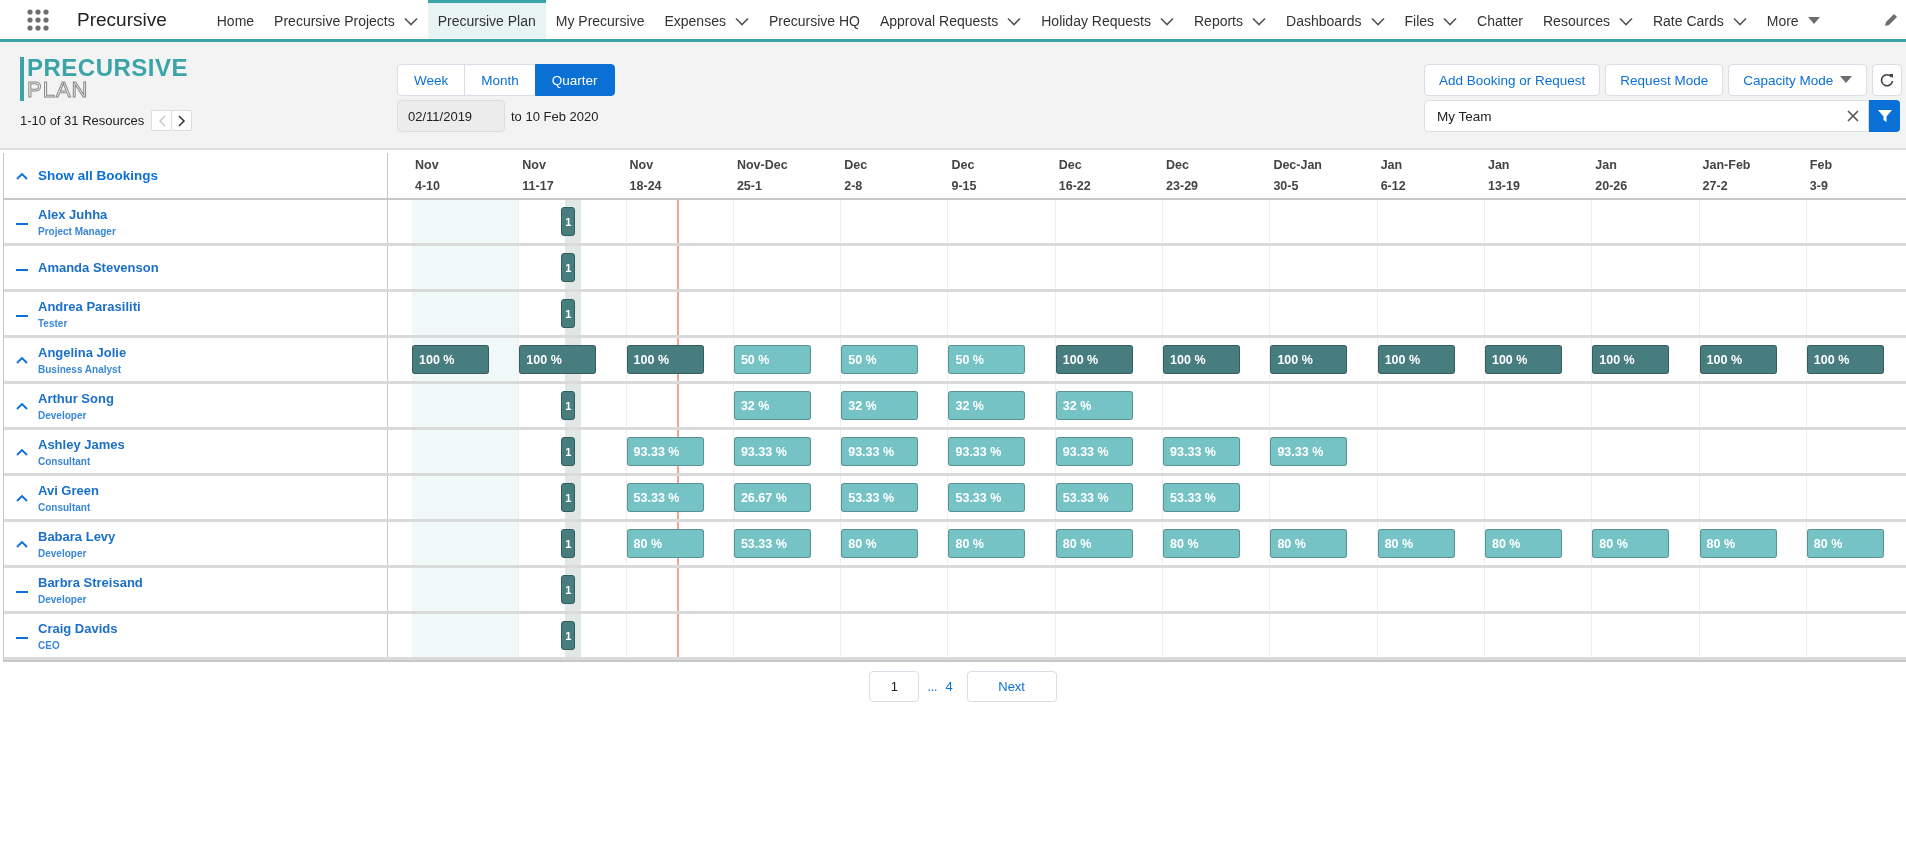 Image resolution: width=1906 pixels, height=861 pixels. What do you see at coordinates (1182, 186) in the screenshot?
I see `week-days-label: 23-29` at bounding box center [1182, 186].